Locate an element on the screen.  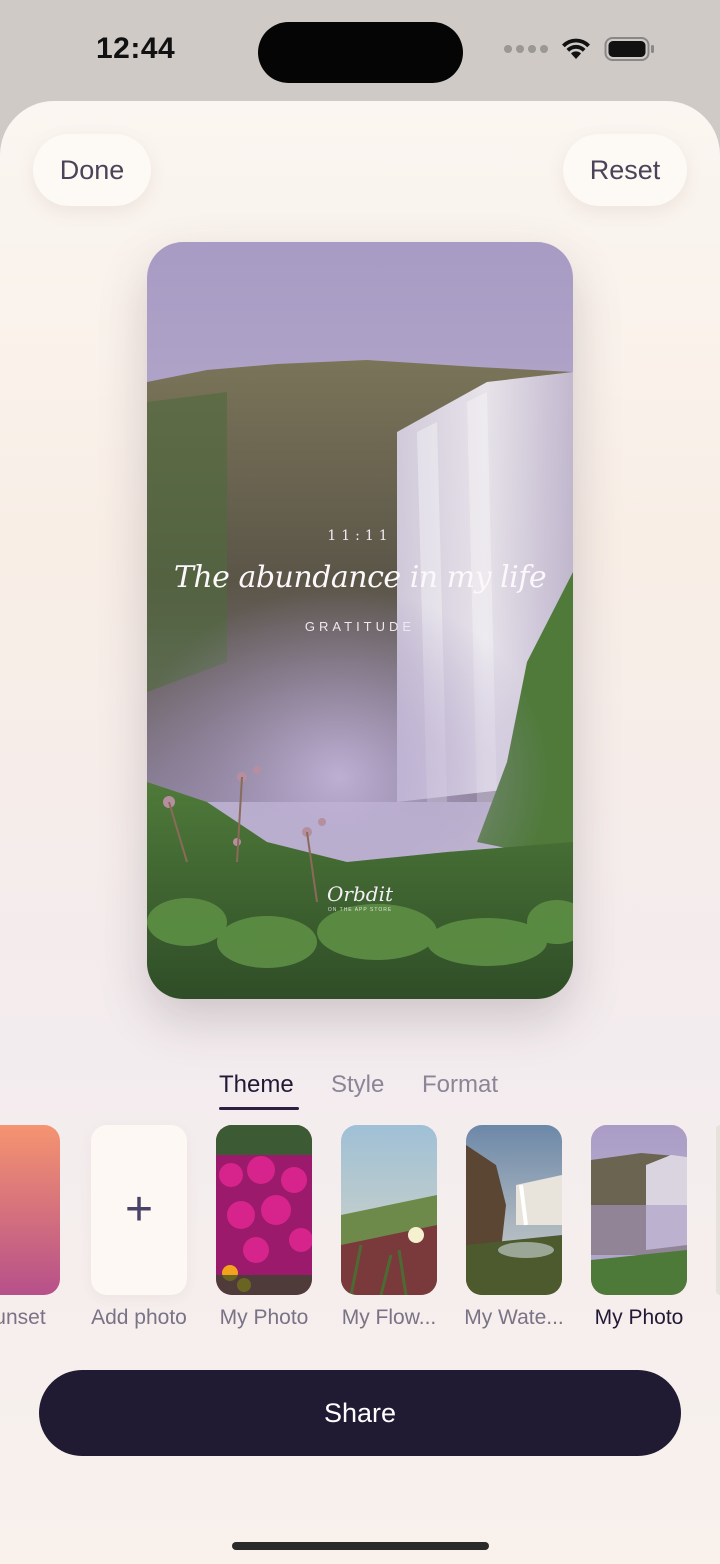
theme-label-sunset: Sunset is located at coordinates (23, 1317).